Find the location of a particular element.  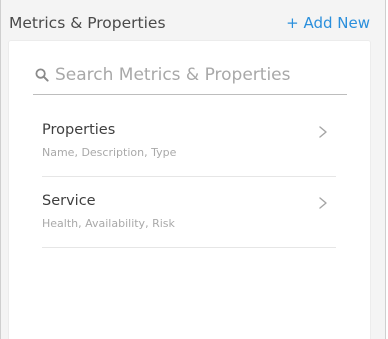

search-input is located at coordinates (200, 75).